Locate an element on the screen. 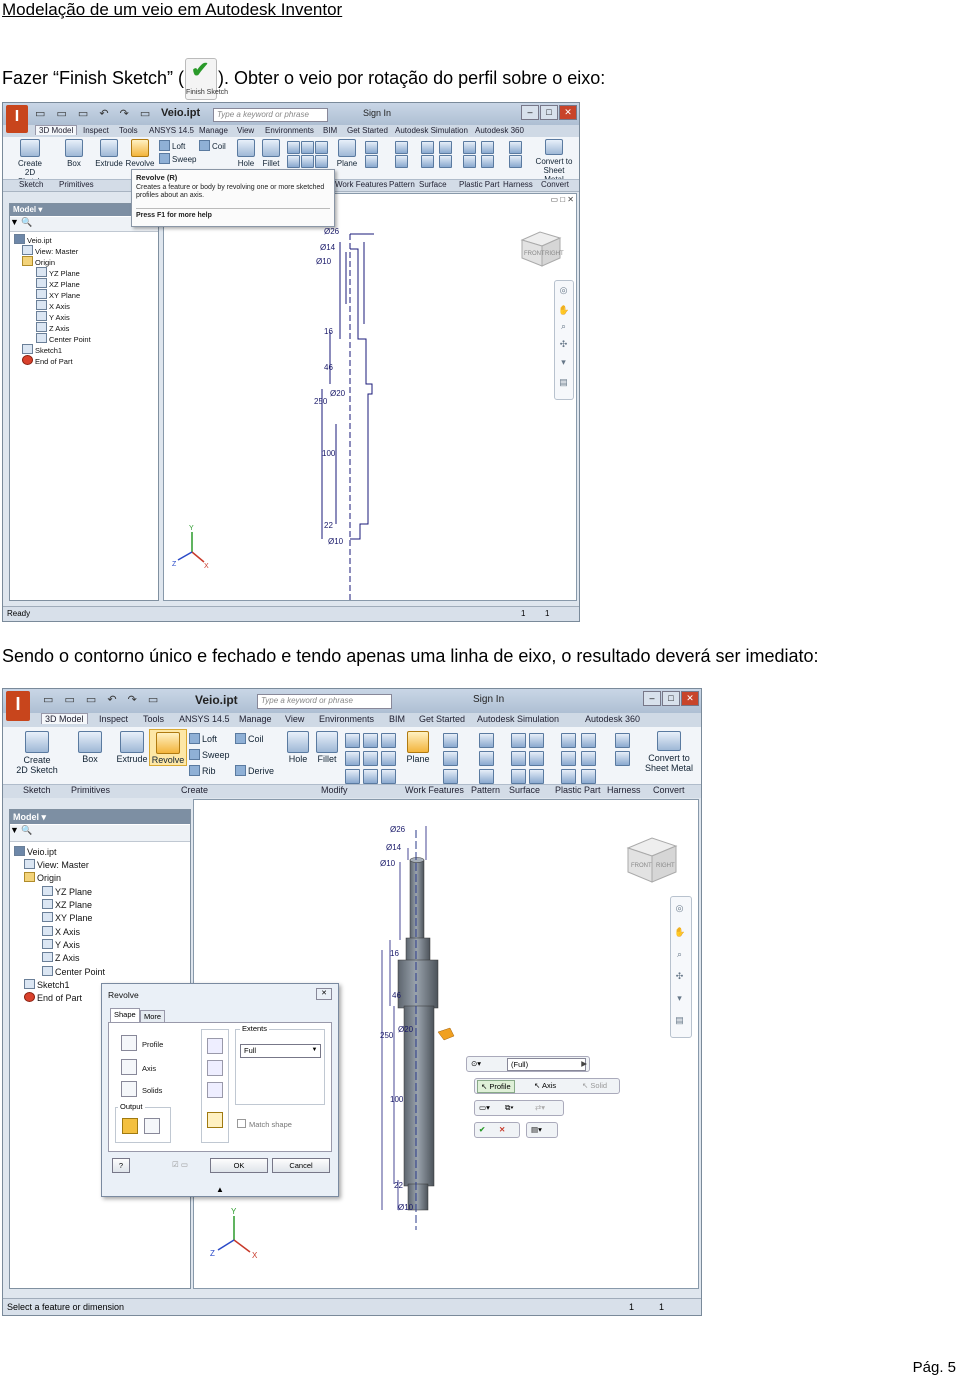 The height and width of the screenshot is (1380, 960). tab-autodesk-360: Autodesk 360 is located at coordinates (612, 719).